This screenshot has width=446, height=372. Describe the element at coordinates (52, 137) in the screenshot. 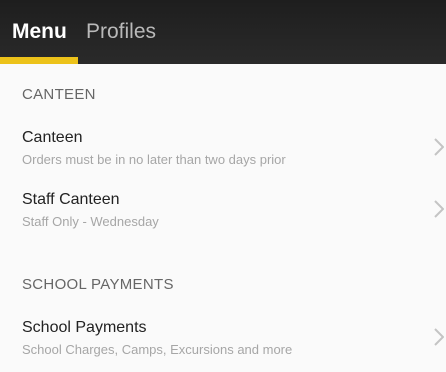

I see `item-title: Canteen` at that location.